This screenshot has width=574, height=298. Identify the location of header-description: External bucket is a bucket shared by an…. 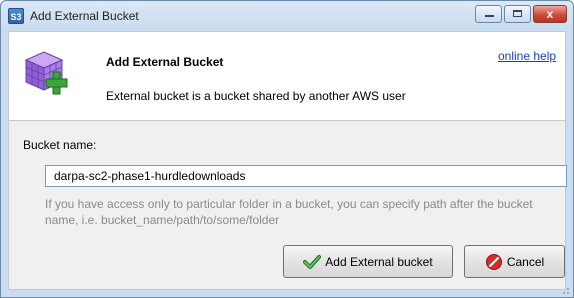
(256, 96).